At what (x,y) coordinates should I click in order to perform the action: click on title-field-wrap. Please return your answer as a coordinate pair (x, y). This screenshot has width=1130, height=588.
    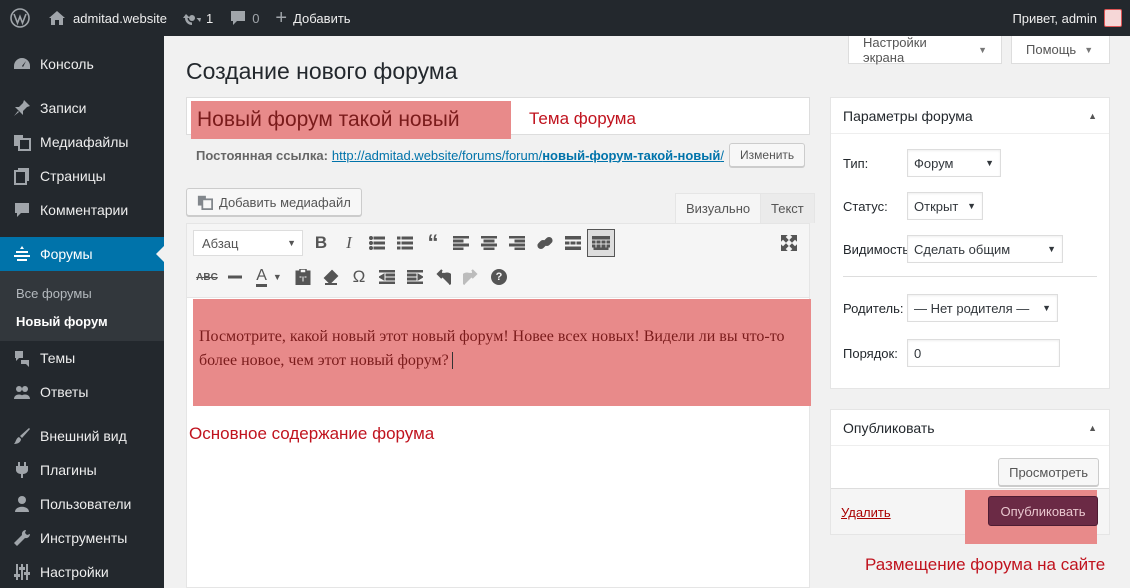
    Looking at the image, I should click on (498, 118).